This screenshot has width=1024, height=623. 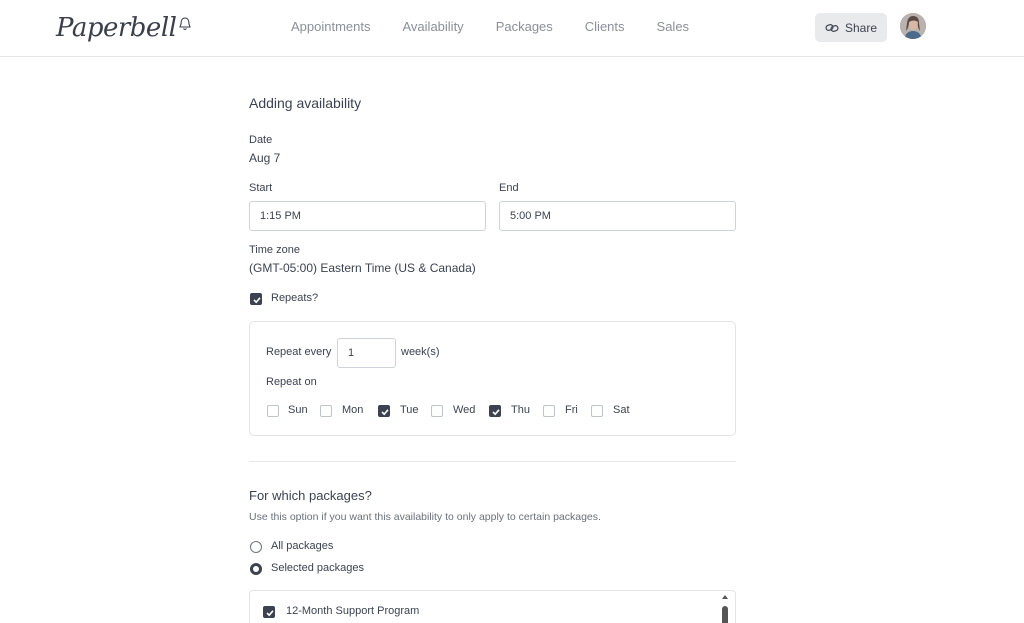 I want to click on day-label-fri: Fri, so click(x=571, y=410).